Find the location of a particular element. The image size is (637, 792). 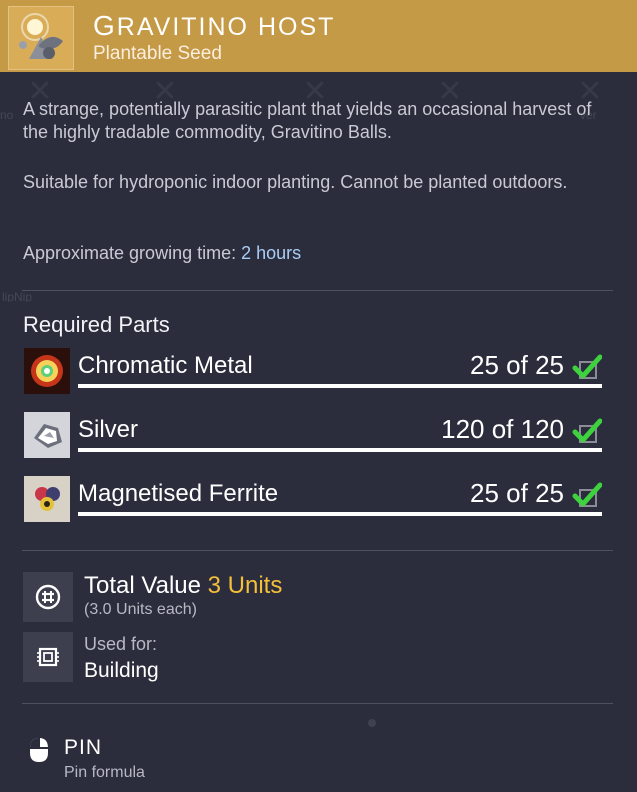

used-for-value: Building is located at coordinates (121, 670).